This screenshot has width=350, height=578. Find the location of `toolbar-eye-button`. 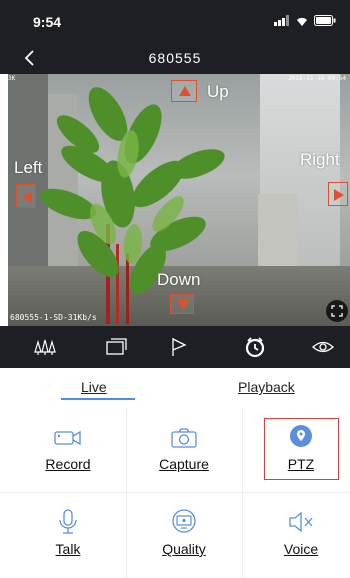

toolbar-eye-button is located at coordinates (323, 347).